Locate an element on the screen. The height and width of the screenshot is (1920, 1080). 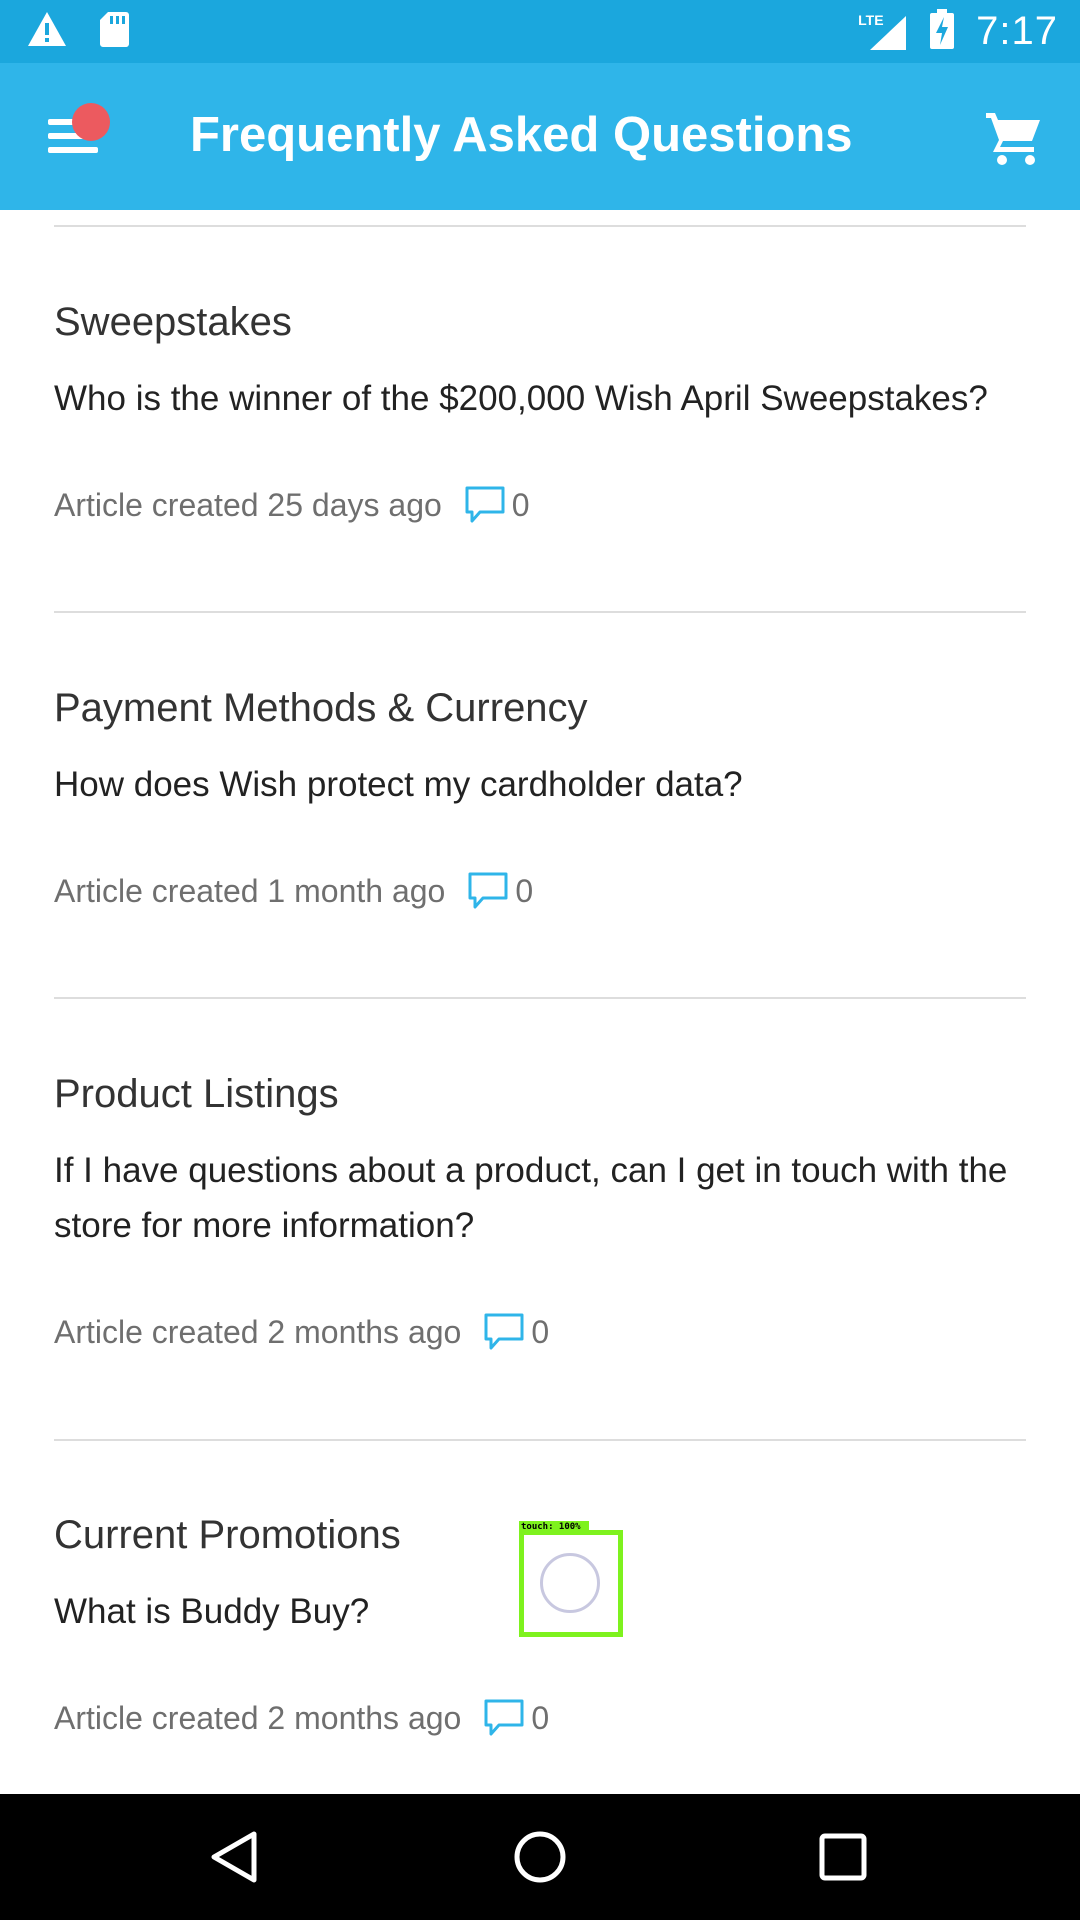
page-title: Frequently Asked Questions is located at coordinates (521, 135).